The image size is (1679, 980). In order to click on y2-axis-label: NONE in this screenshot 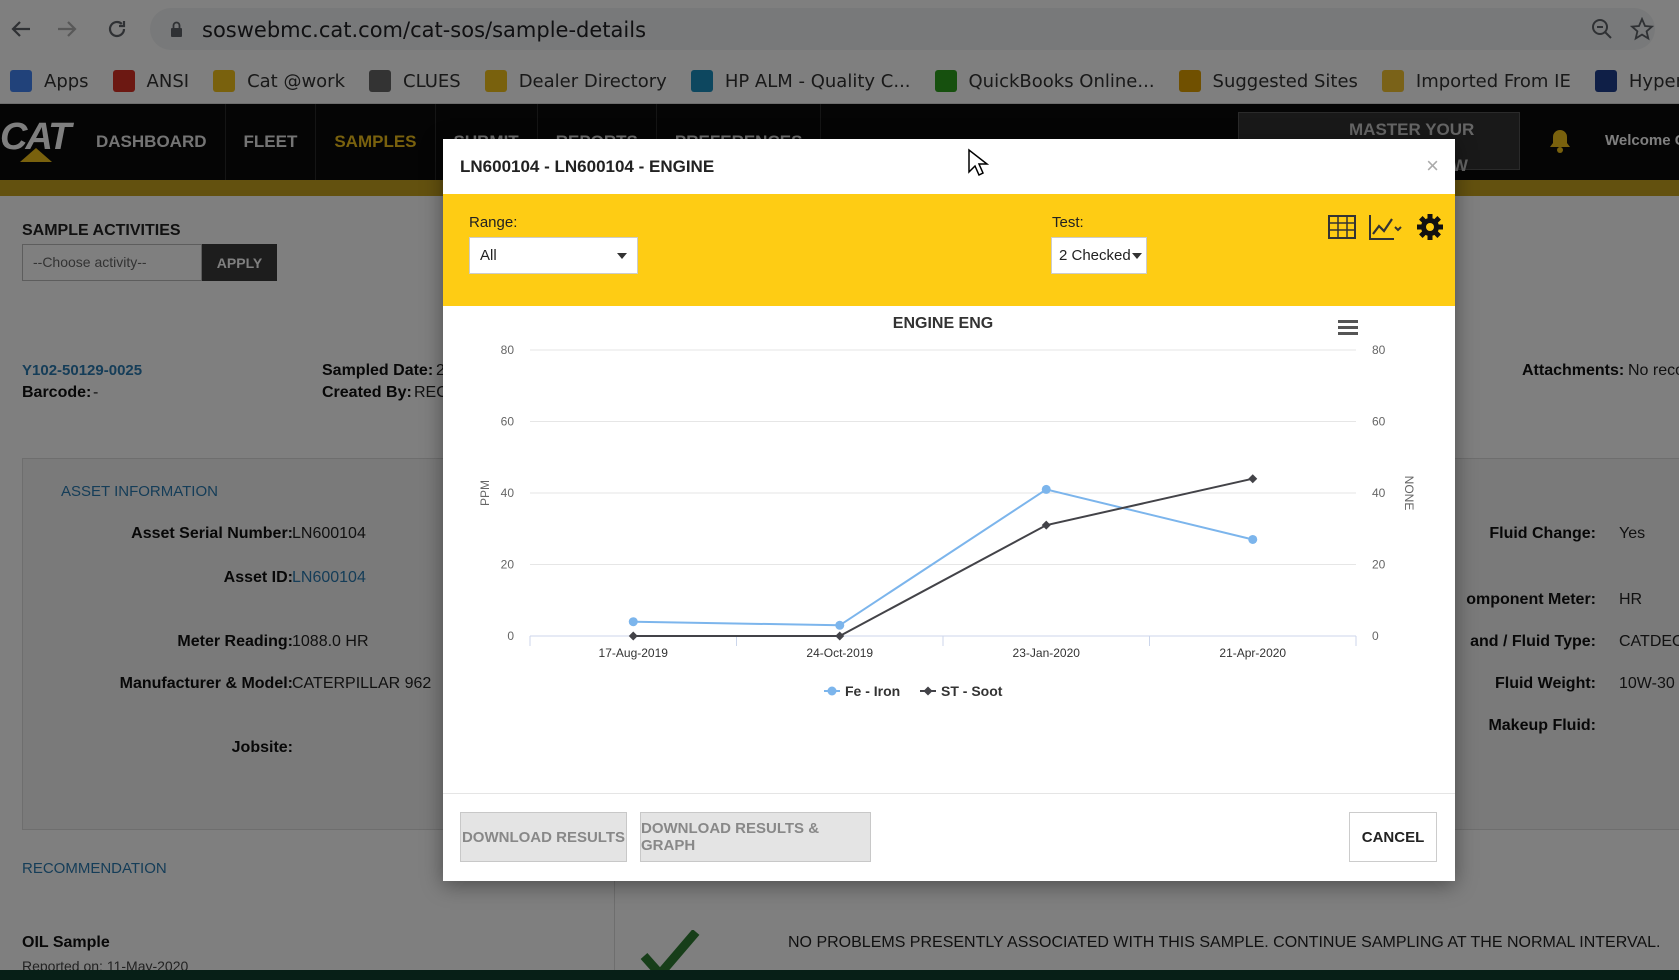, I will do `click(1409, 493)`.